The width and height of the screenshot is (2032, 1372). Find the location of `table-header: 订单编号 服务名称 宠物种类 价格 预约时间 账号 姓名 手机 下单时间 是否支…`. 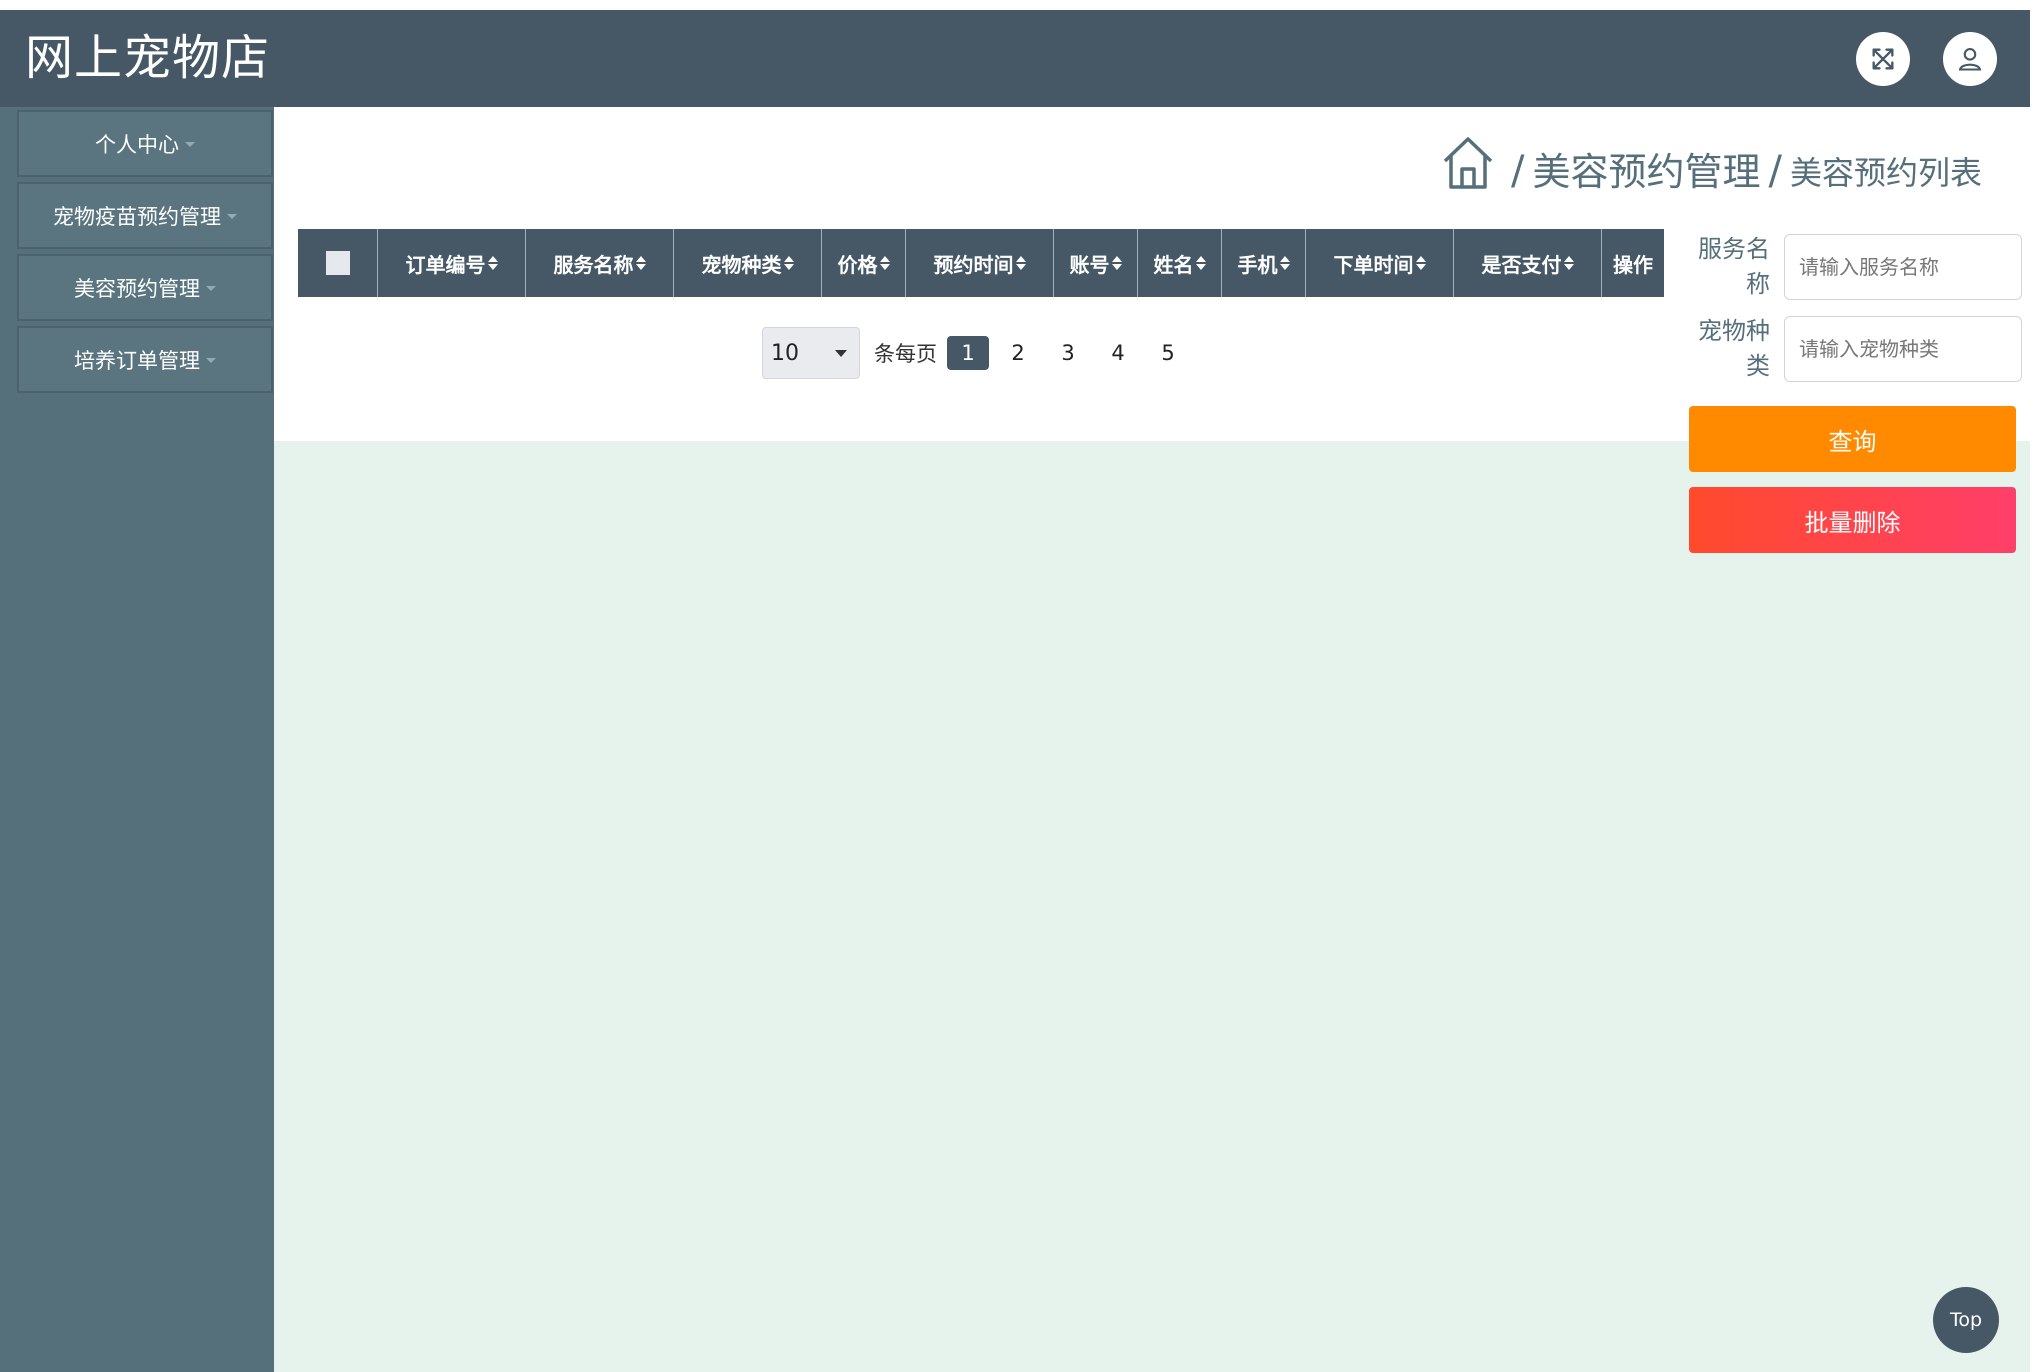

table-header: 订单编号 服务名称 宠物种类 价格 预约时间 账号 姓名 手机 下单时间 是否支… is located at coordinates (981, 263).